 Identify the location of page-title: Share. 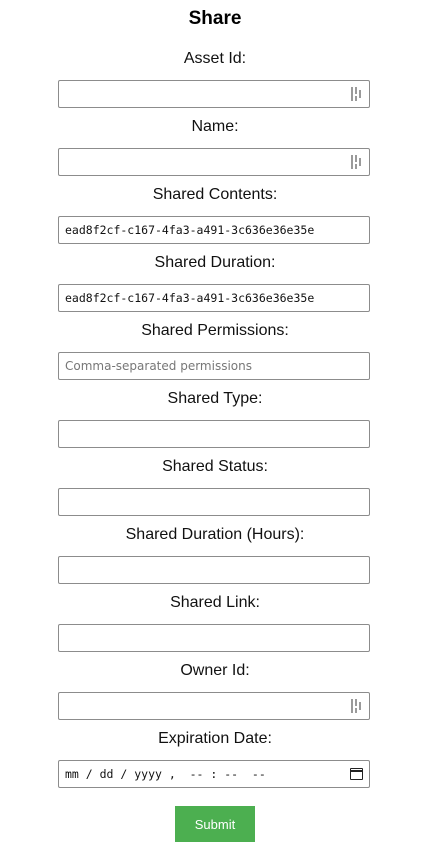
(215, 18).